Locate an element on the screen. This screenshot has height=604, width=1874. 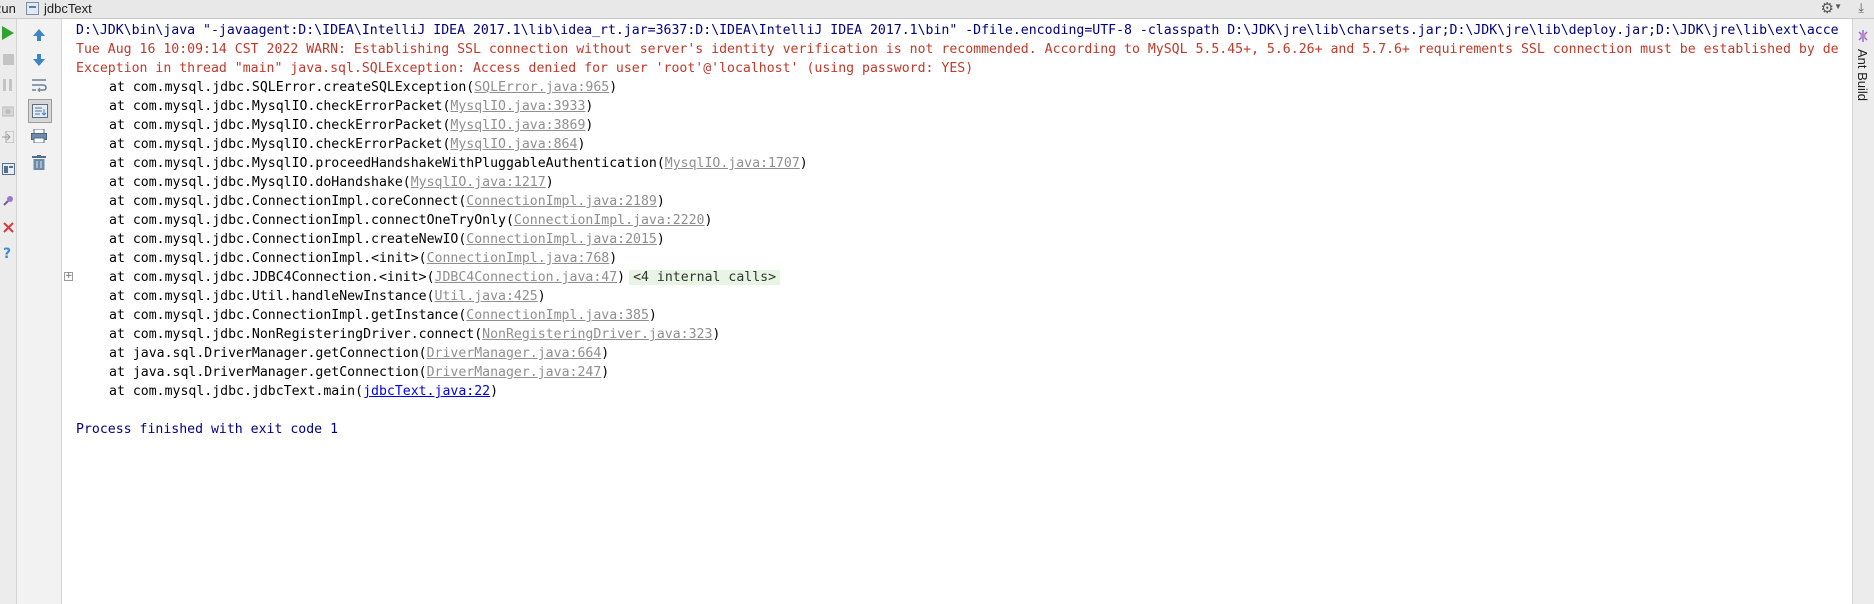
frame-method: at com.mysql.jdbc.MysqlIO.doHandshake( is located at coordinates (260, 182).